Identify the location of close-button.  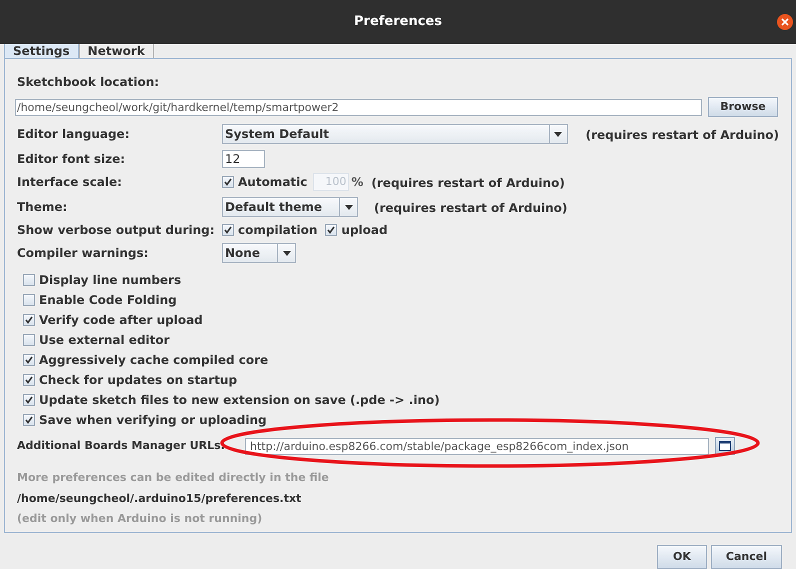
(785, 22).